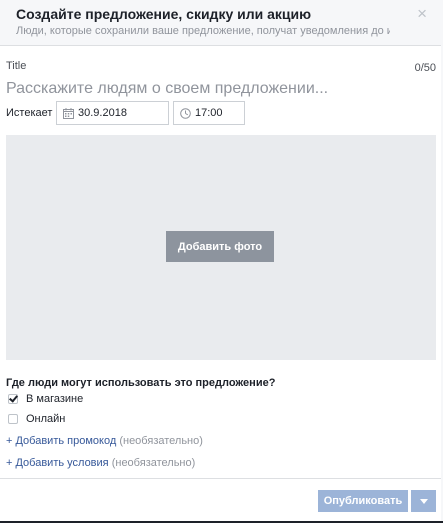 The image size is (443, 523). I want to click on chevron-down-icon, so click(423, 501).